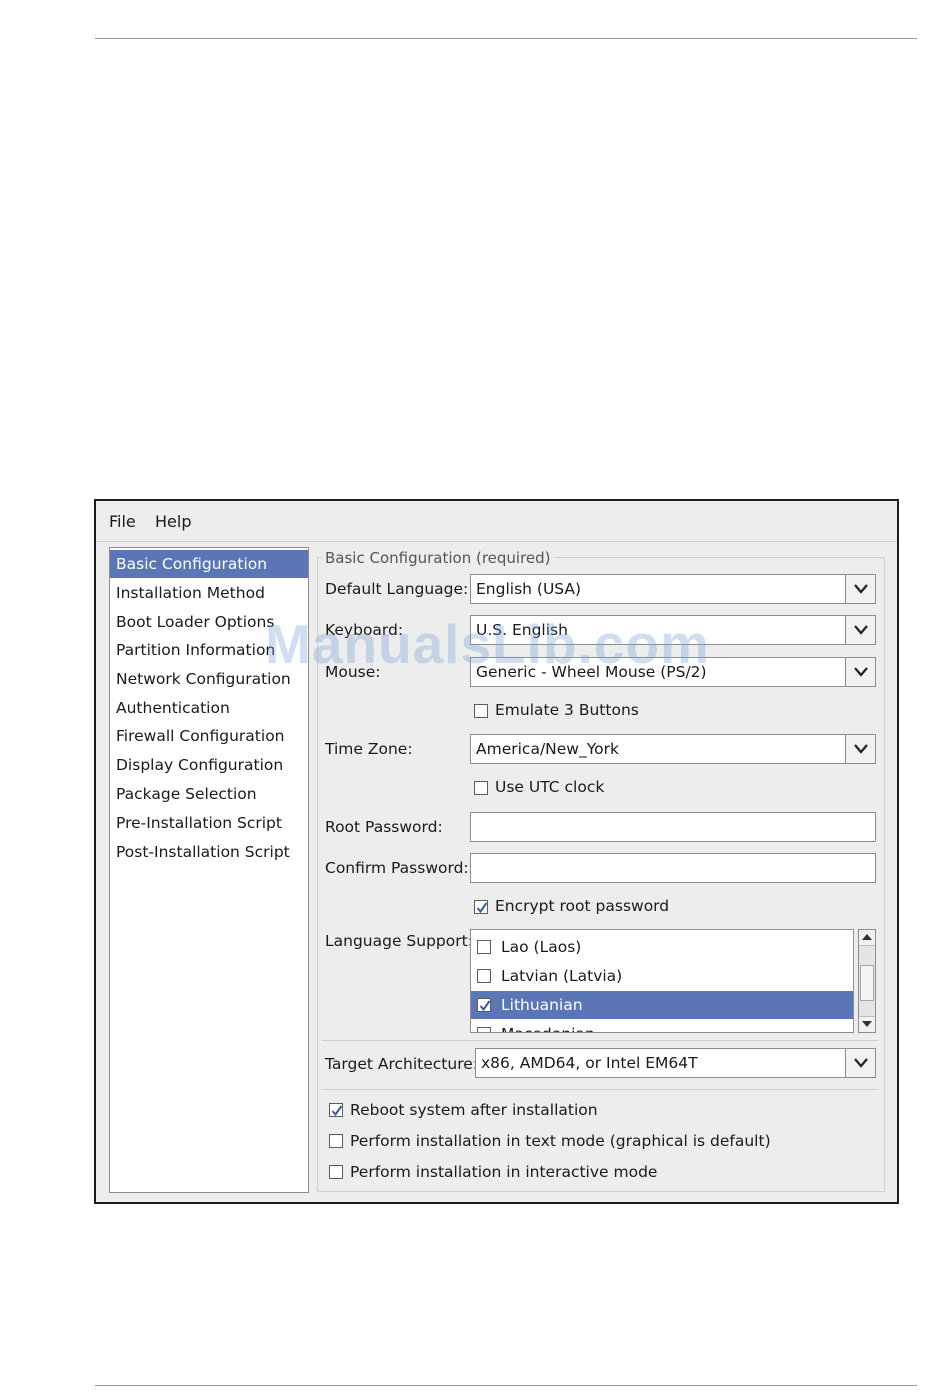 The width and height of the screenshot is (950, 1398). I want to click on language-label: Macedonian, so click(548, 1026).